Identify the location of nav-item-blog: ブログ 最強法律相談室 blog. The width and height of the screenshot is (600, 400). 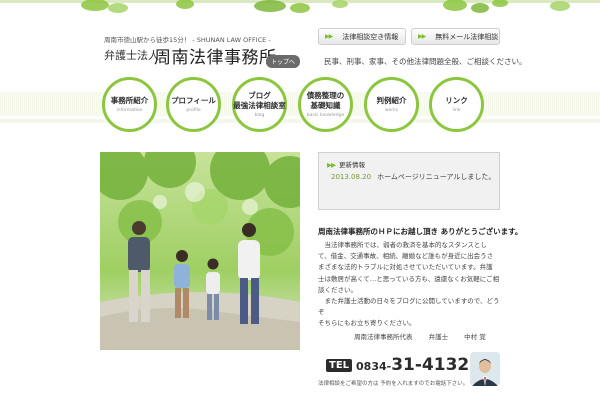
(259, 104).